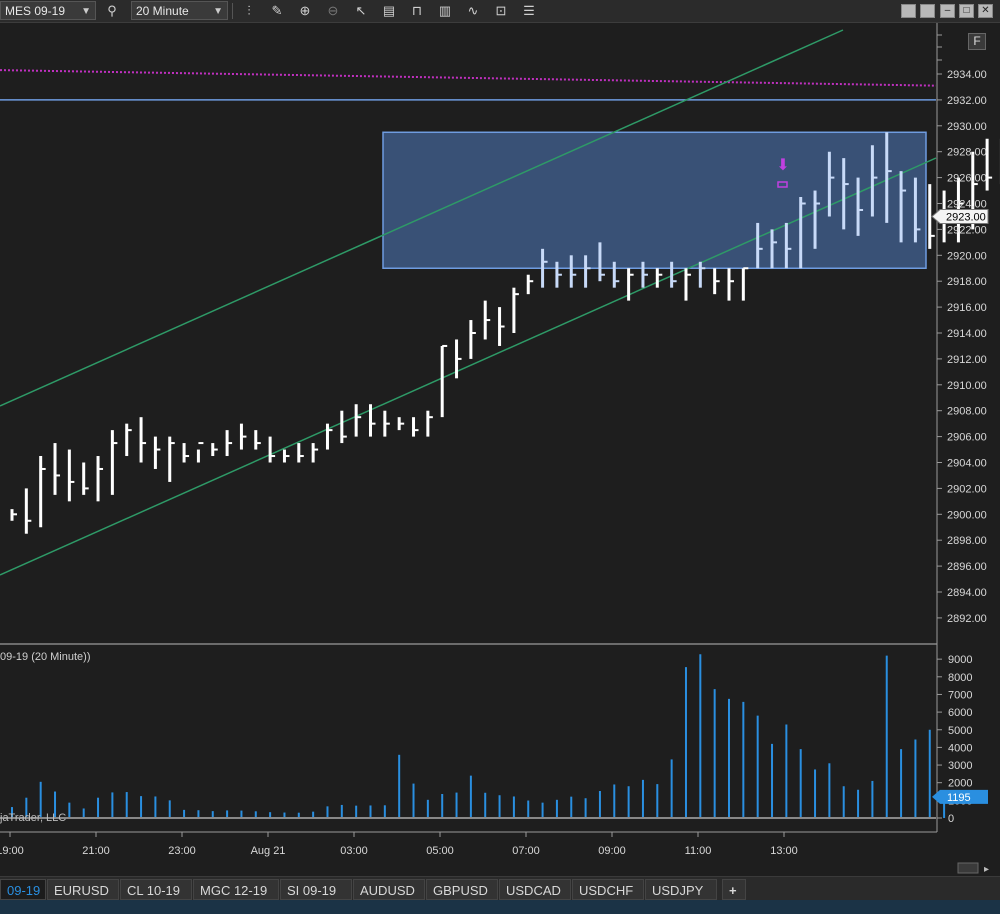  What do you see at coordinates (960, 731) in the screenshot?
I see `volume-axis-label: 5000` at bounding box center [960, 731].